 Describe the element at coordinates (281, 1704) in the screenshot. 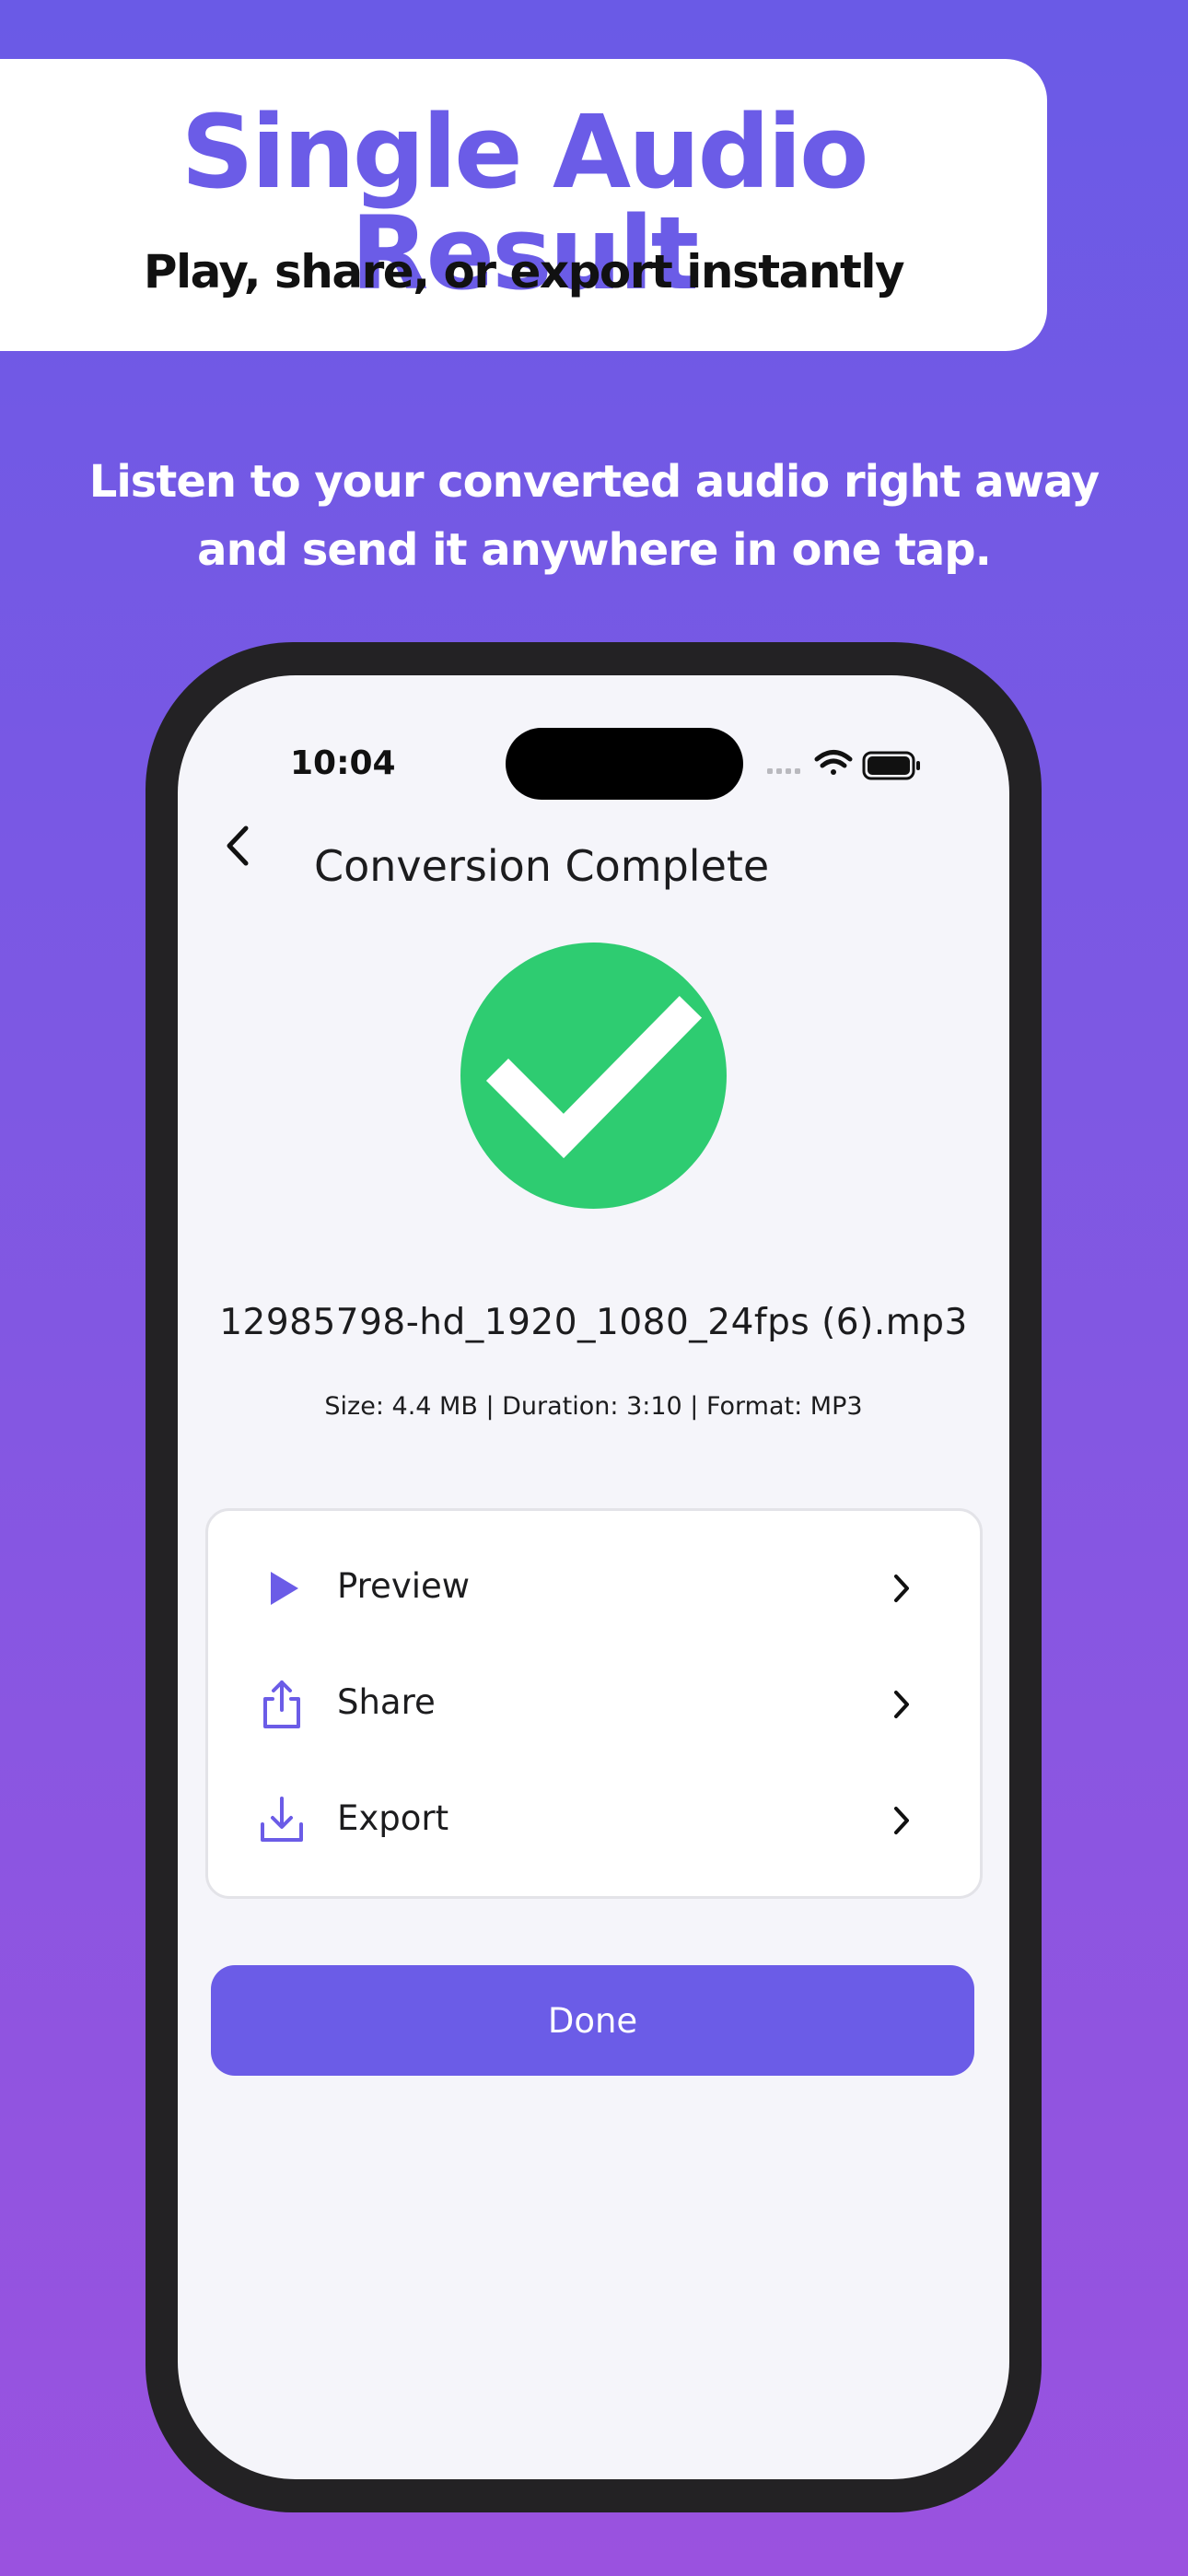

I see `share-icon` at that location.